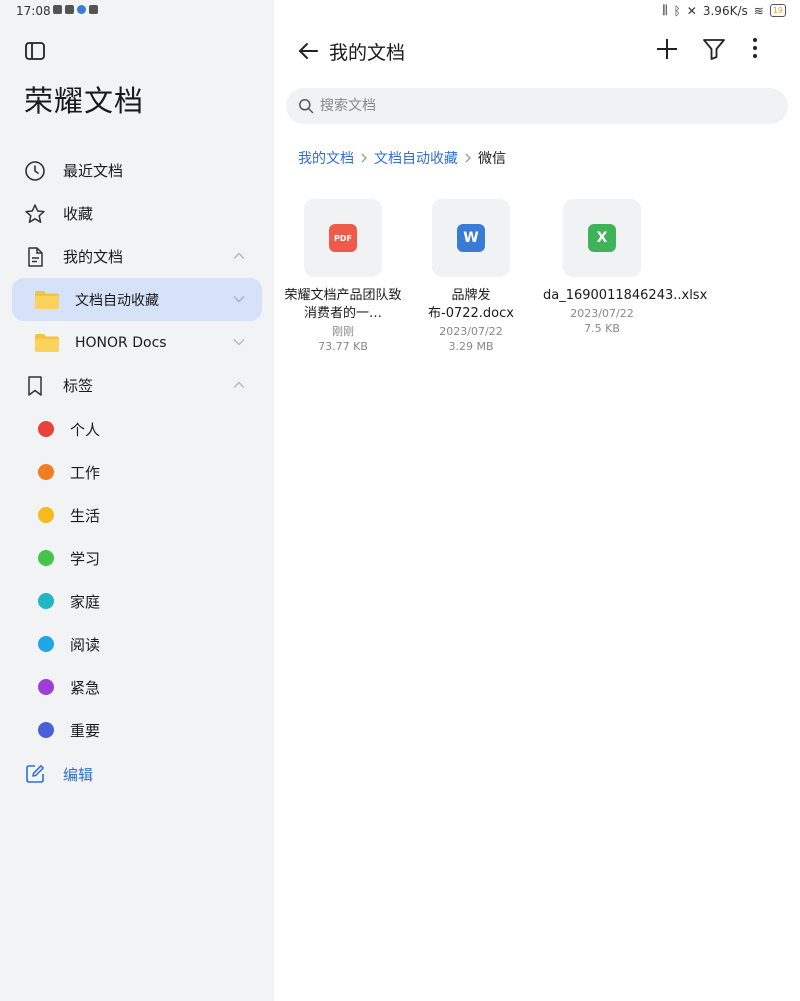  What do you see at coordinates (308, 51) in the screenshot?
I see `back-arrow-icon` at bounding box center [308, 51].